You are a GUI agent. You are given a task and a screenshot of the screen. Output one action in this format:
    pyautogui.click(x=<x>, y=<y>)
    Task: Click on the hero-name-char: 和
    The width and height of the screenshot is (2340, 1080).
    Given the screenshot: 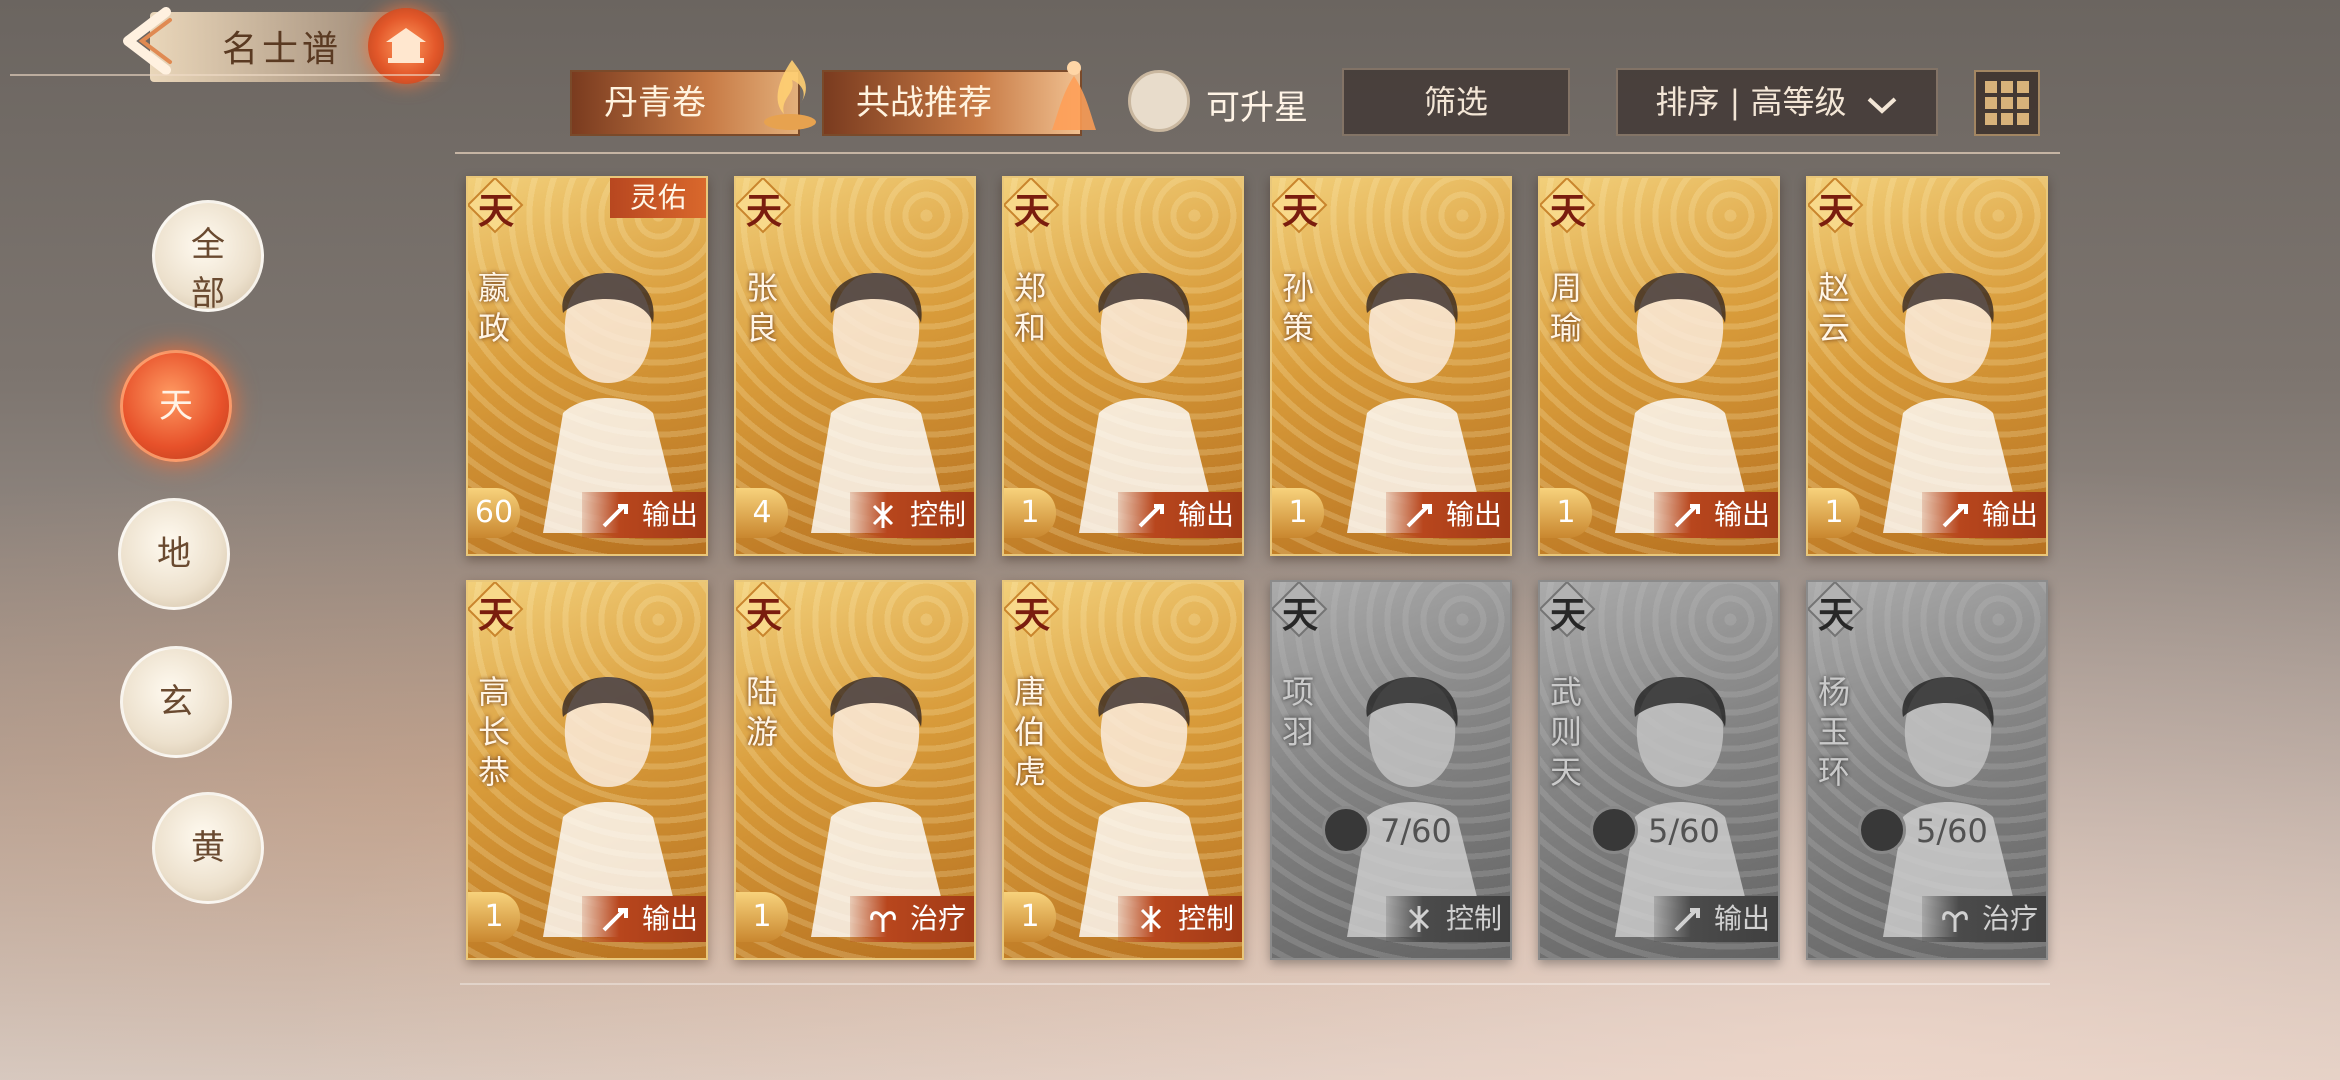 What is the action you would take?
    pyautogui.click(x=1029, y=328)
    